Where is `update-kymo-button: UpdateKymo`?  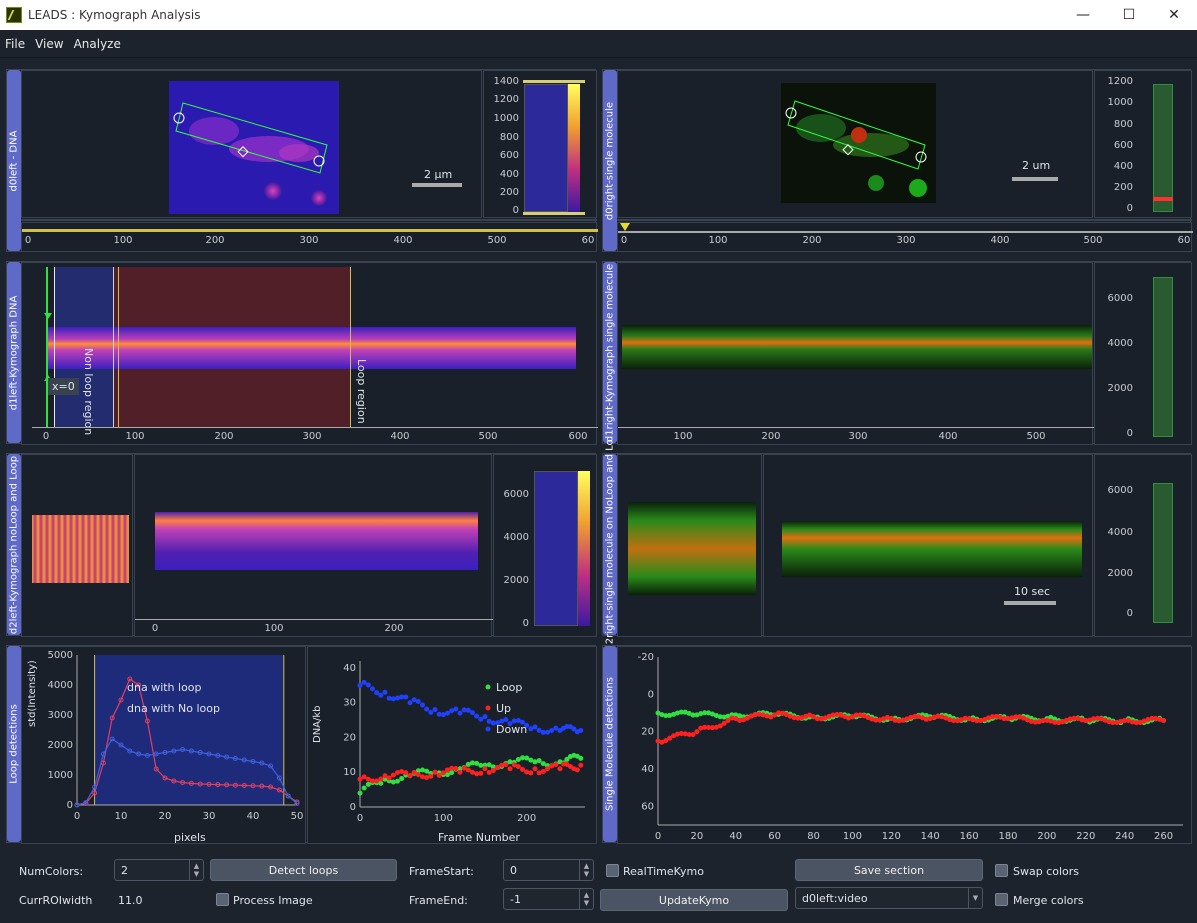
update-kymo-button: UpdateKymo is located at coordinates (694, 900).